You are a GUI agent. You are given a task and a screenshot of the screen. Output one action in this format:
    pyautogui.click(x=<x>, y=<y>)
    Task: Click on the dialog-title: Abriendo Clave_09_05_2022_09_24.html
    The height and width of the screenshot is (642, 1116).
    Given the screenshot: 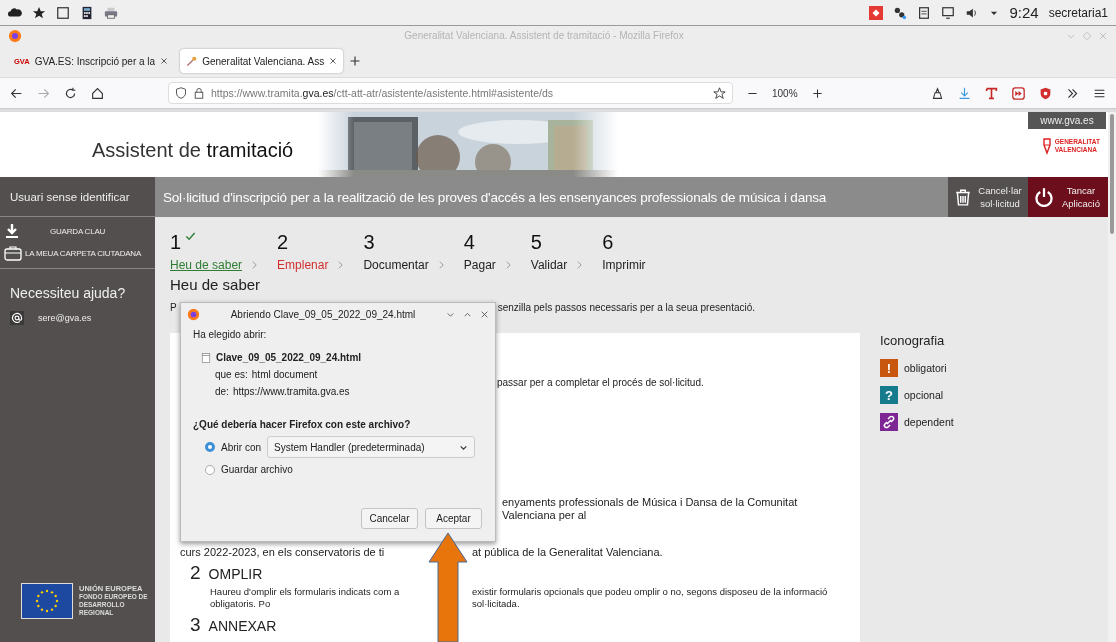 What is the action you would take?
    pyautogui.click(x=323, y=314)
    